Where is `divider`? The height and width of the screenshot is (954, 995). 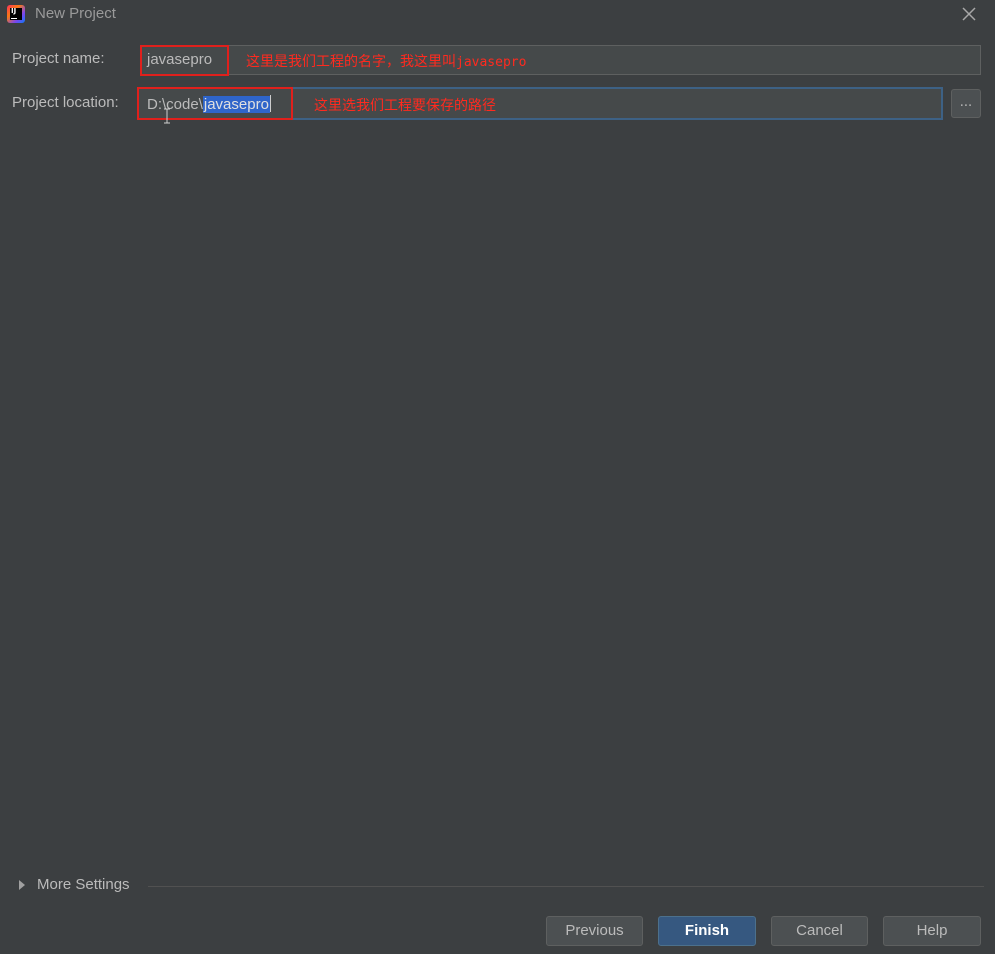 divider is located at coordinates (566, 886).